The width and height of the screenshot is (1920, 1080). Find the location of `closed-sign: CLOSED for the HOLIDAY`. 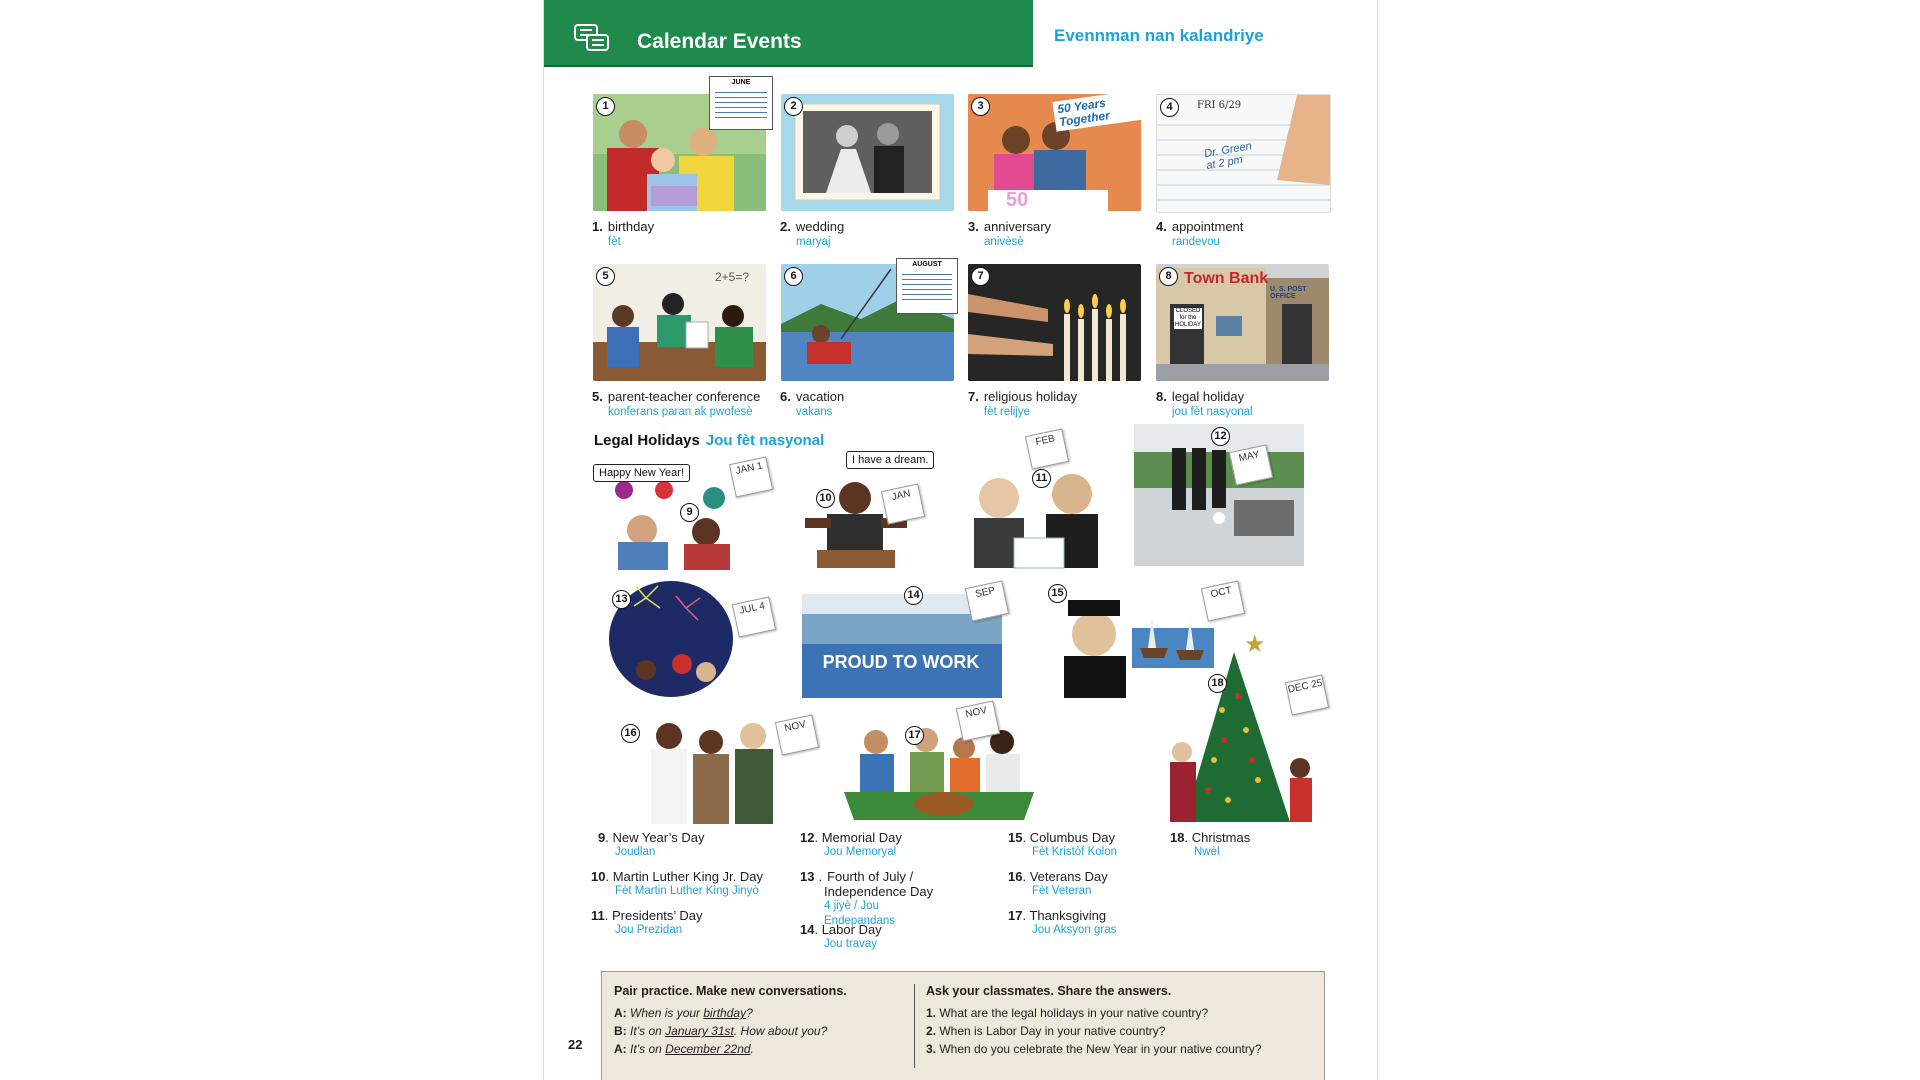

closed-sign: CLOSED for the HOLIDAY is located at coordinates (1188, 318).